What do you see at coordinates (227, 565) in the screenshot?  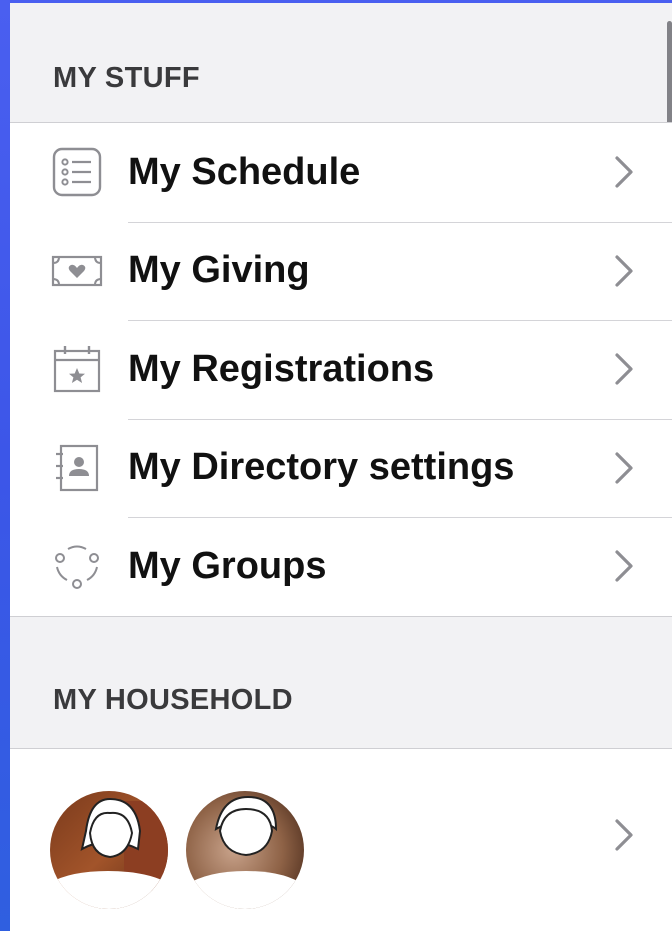 I see `list-item-label: My Groups` at bounding box center [227, 565].